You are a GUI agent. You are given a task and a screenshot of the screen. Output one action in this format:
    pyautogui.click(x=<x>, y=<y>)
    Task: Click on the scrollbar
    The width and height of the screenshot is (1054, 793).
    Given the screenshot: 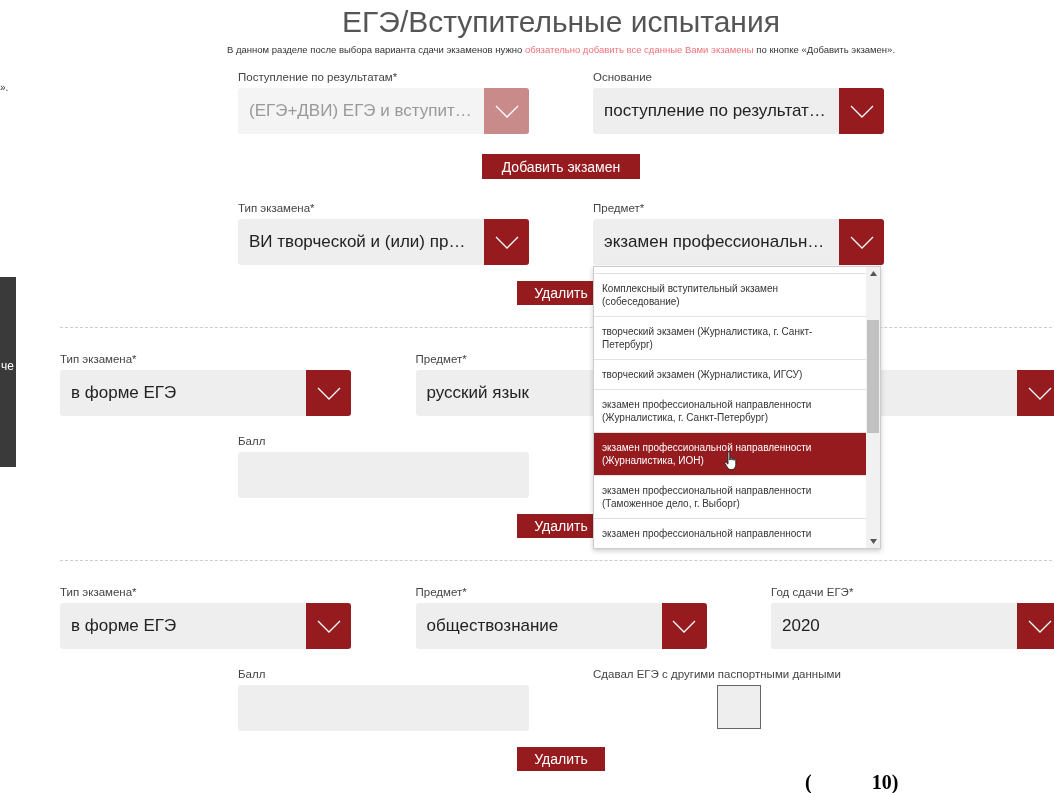 What is the action you would take?
    pyautogui.click(x=873, y=407)
    